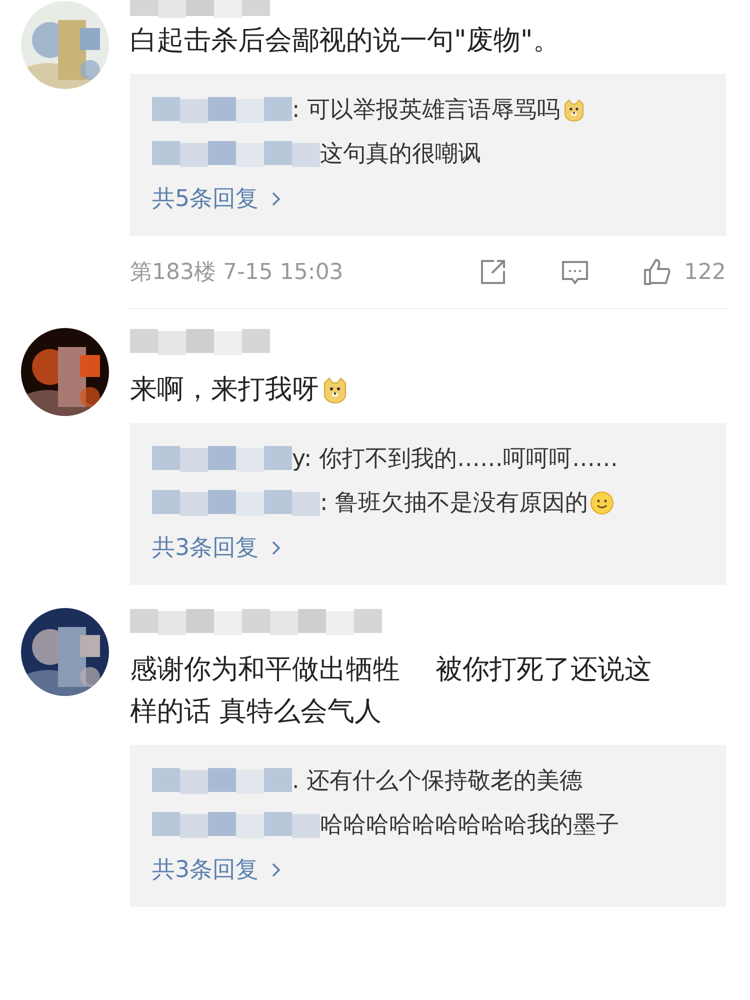 This screenshot has width=750, height=1000. Describe the element at coordinates (493, 272) in the screenshot. I see `share-icon` at that location.